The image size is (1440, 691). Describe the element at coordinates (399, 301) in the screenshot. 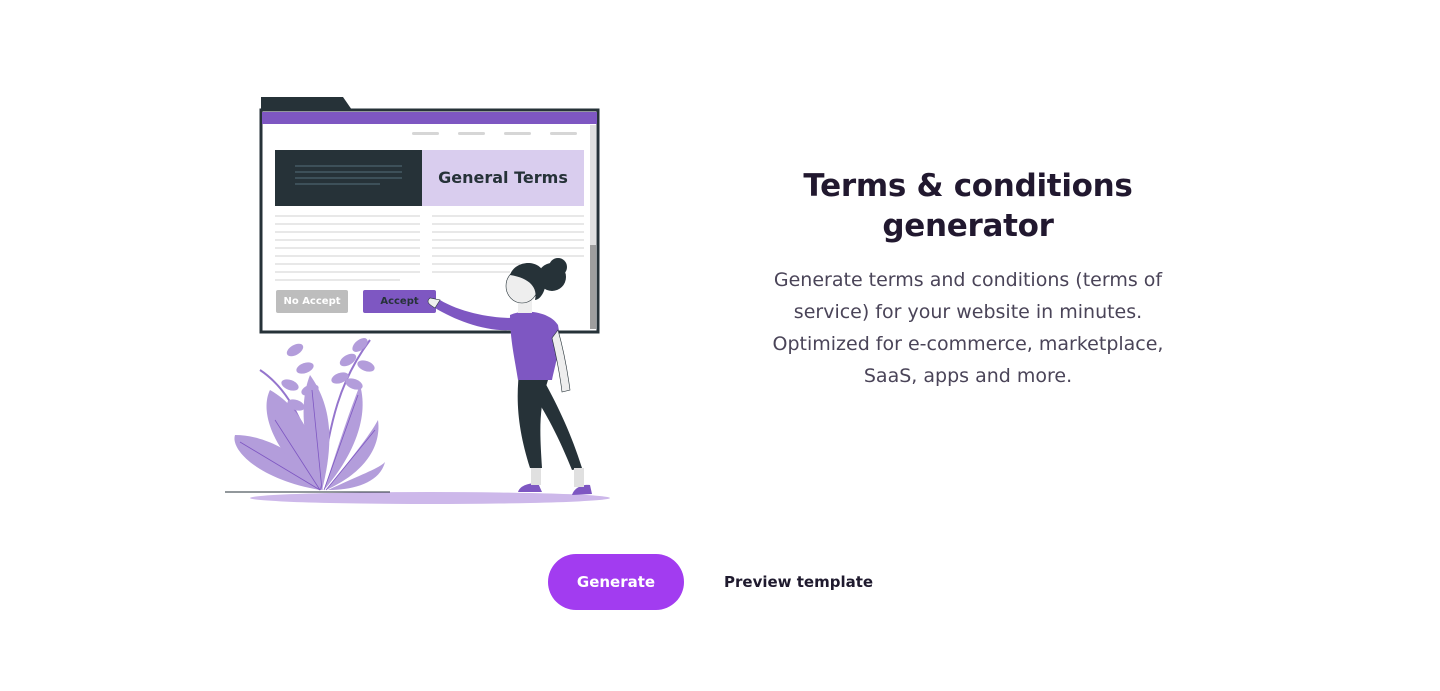

I see `illustration-accept-label: Accept` at that location.